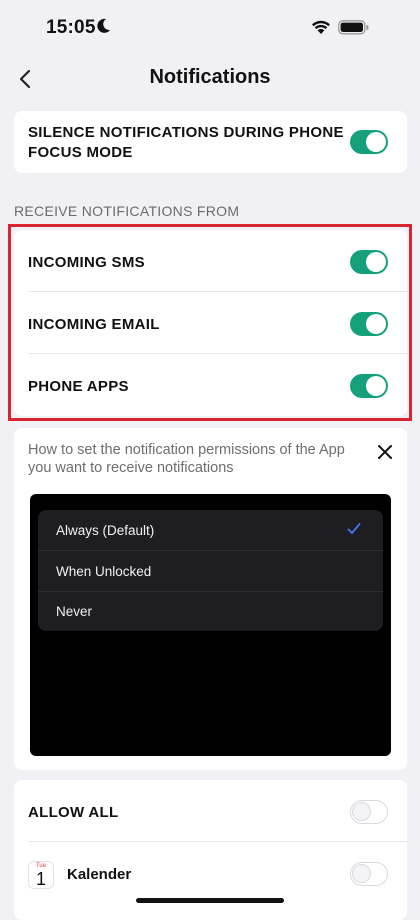 Image resolution: width=420 pixels, height=920 pixels. Describe the element at coordinates (353, 27) in the screenshot. I see `battery-icon` at that location.